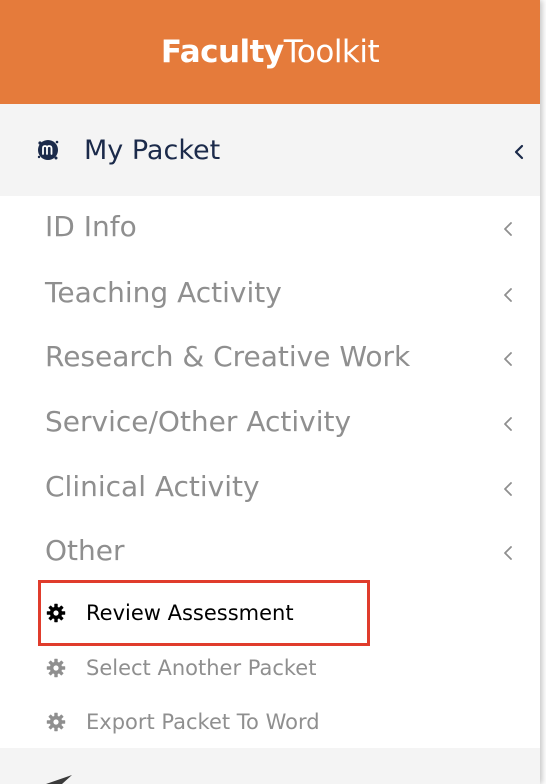 This screenshot has height=784, width=546. I want to click on menu-item-other: Other, so click(270, 553).